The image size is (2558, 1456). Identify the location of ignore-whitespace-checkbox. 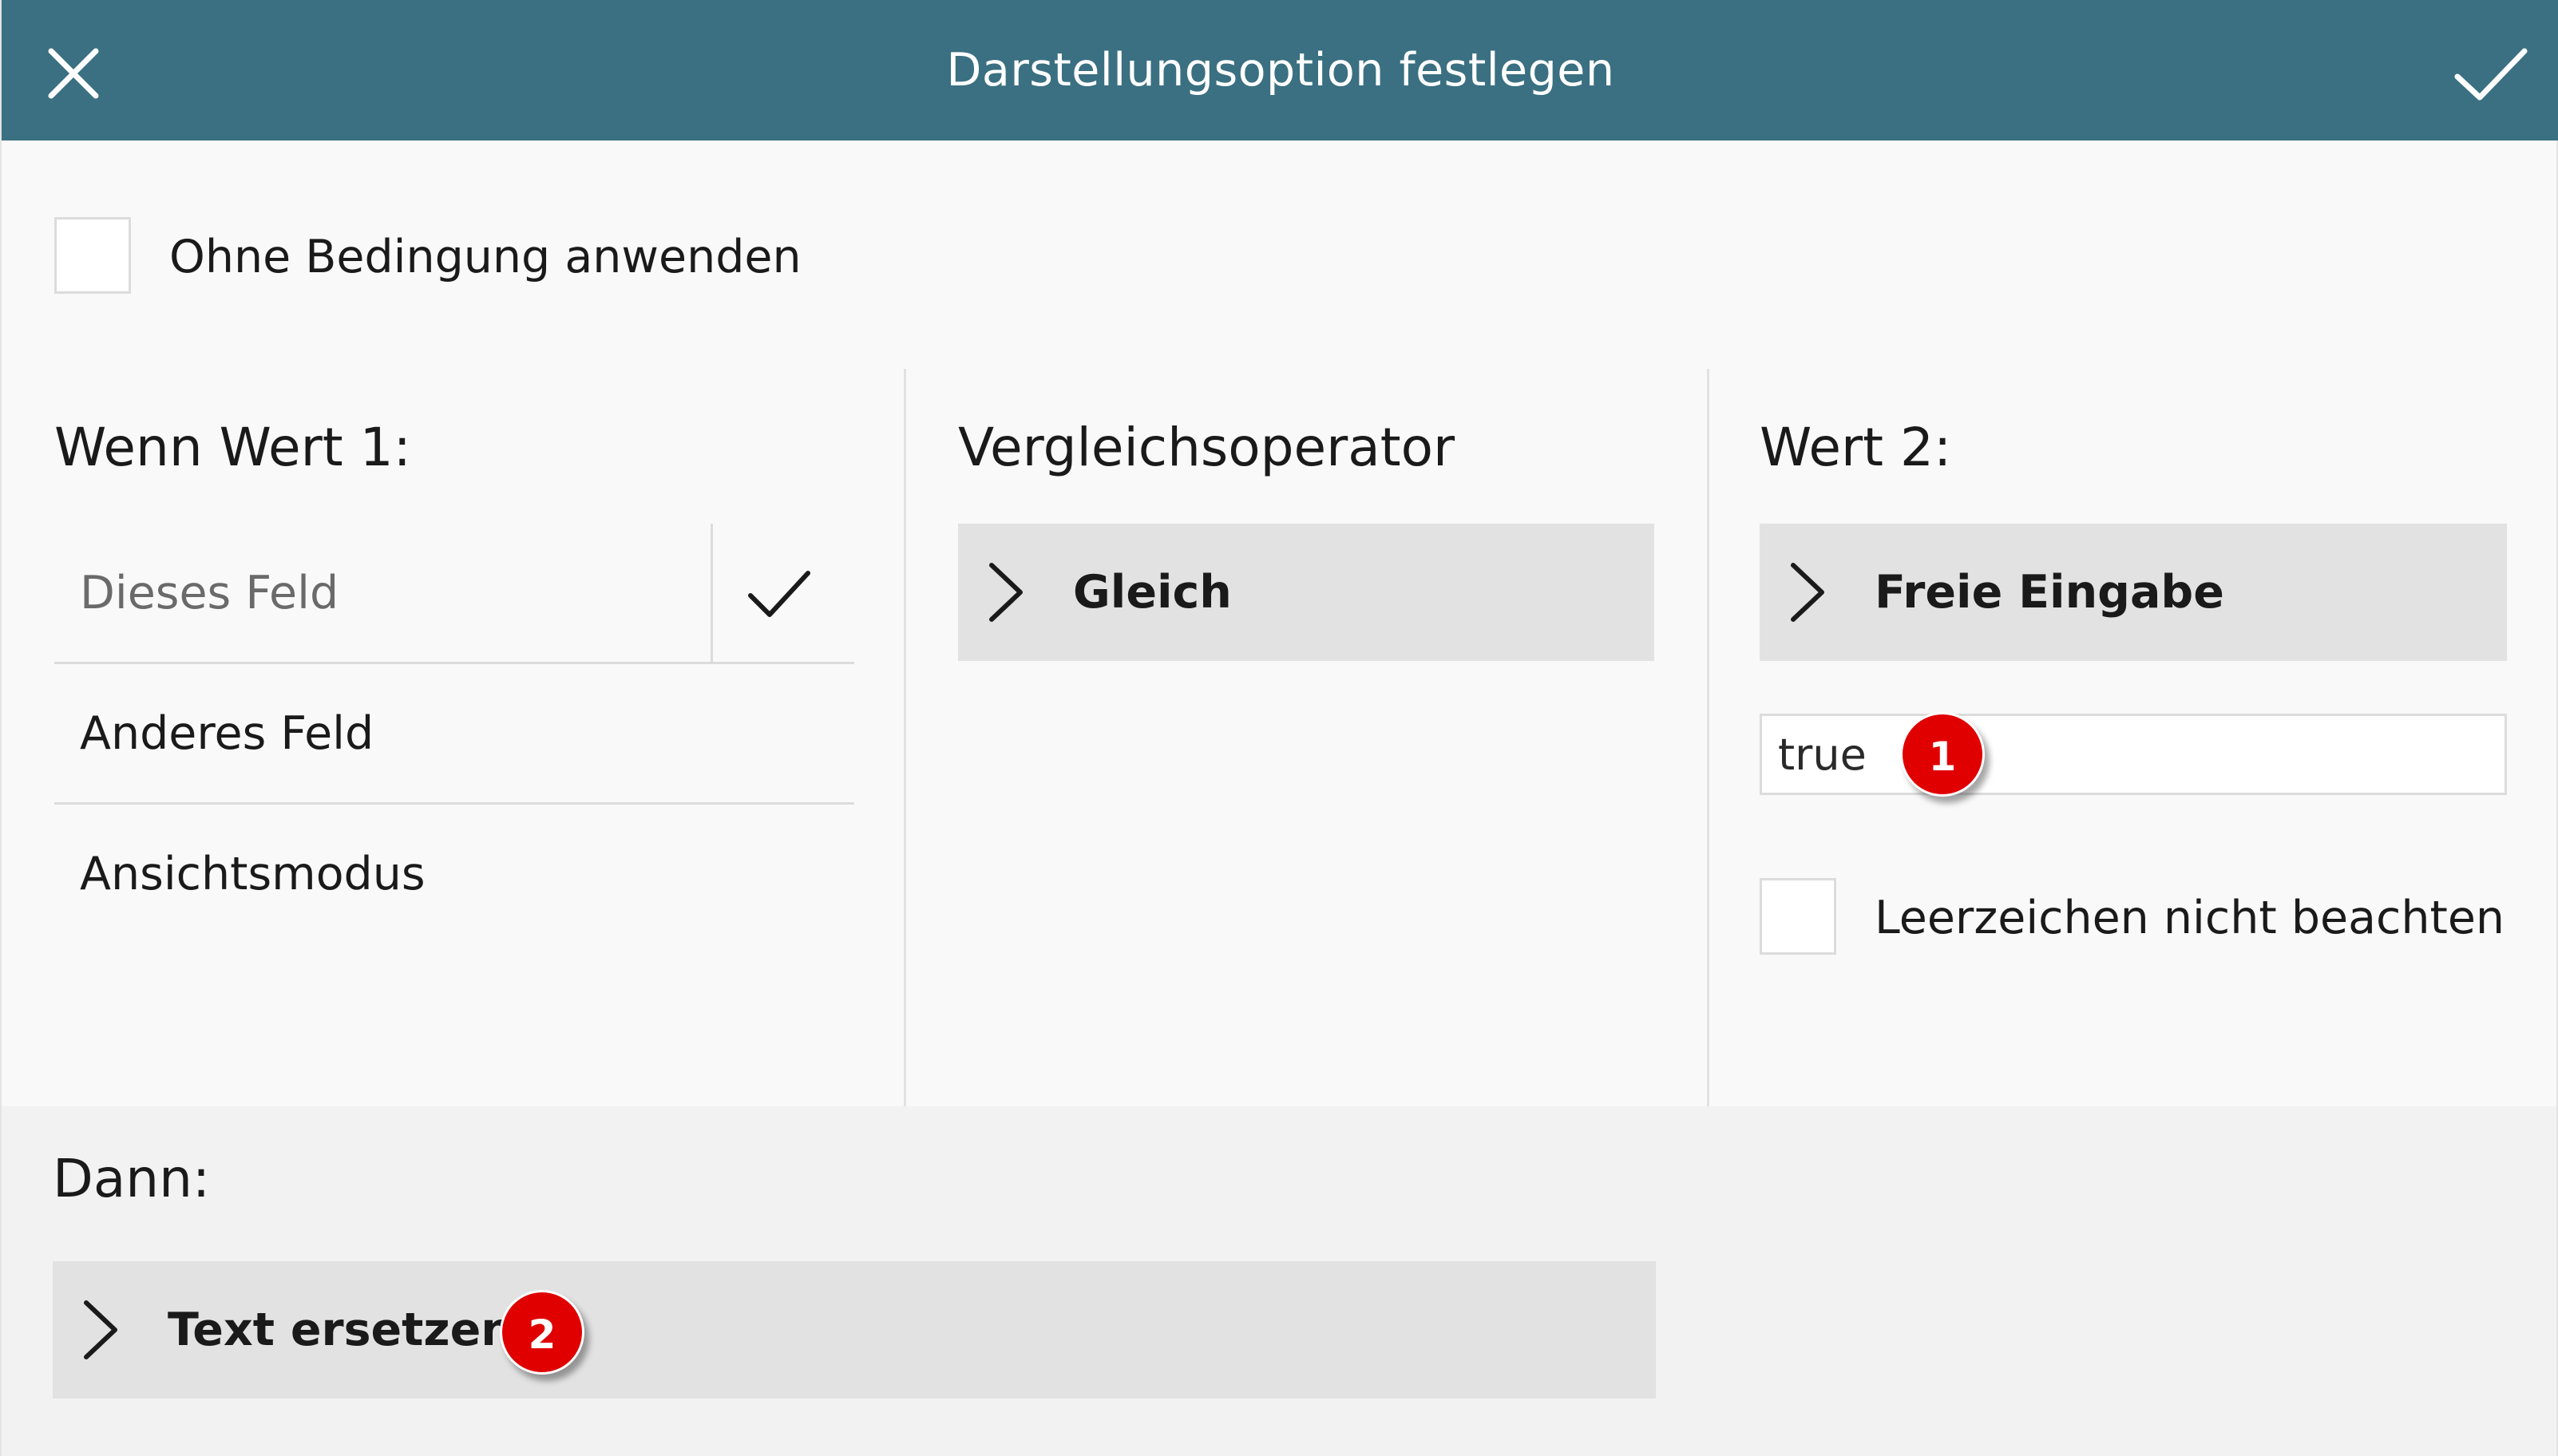
(1798, 916).